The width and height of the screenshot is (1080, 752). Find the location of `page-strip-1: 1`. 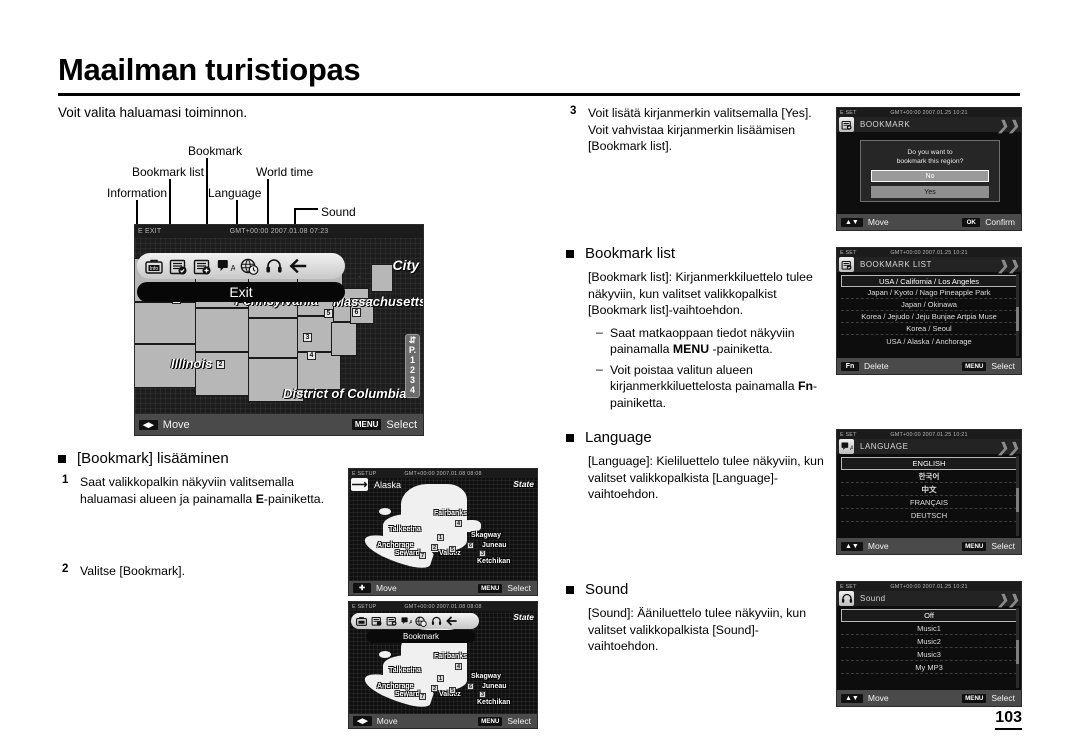

page-strip-1: 1 is located at coordinates (412, 360).